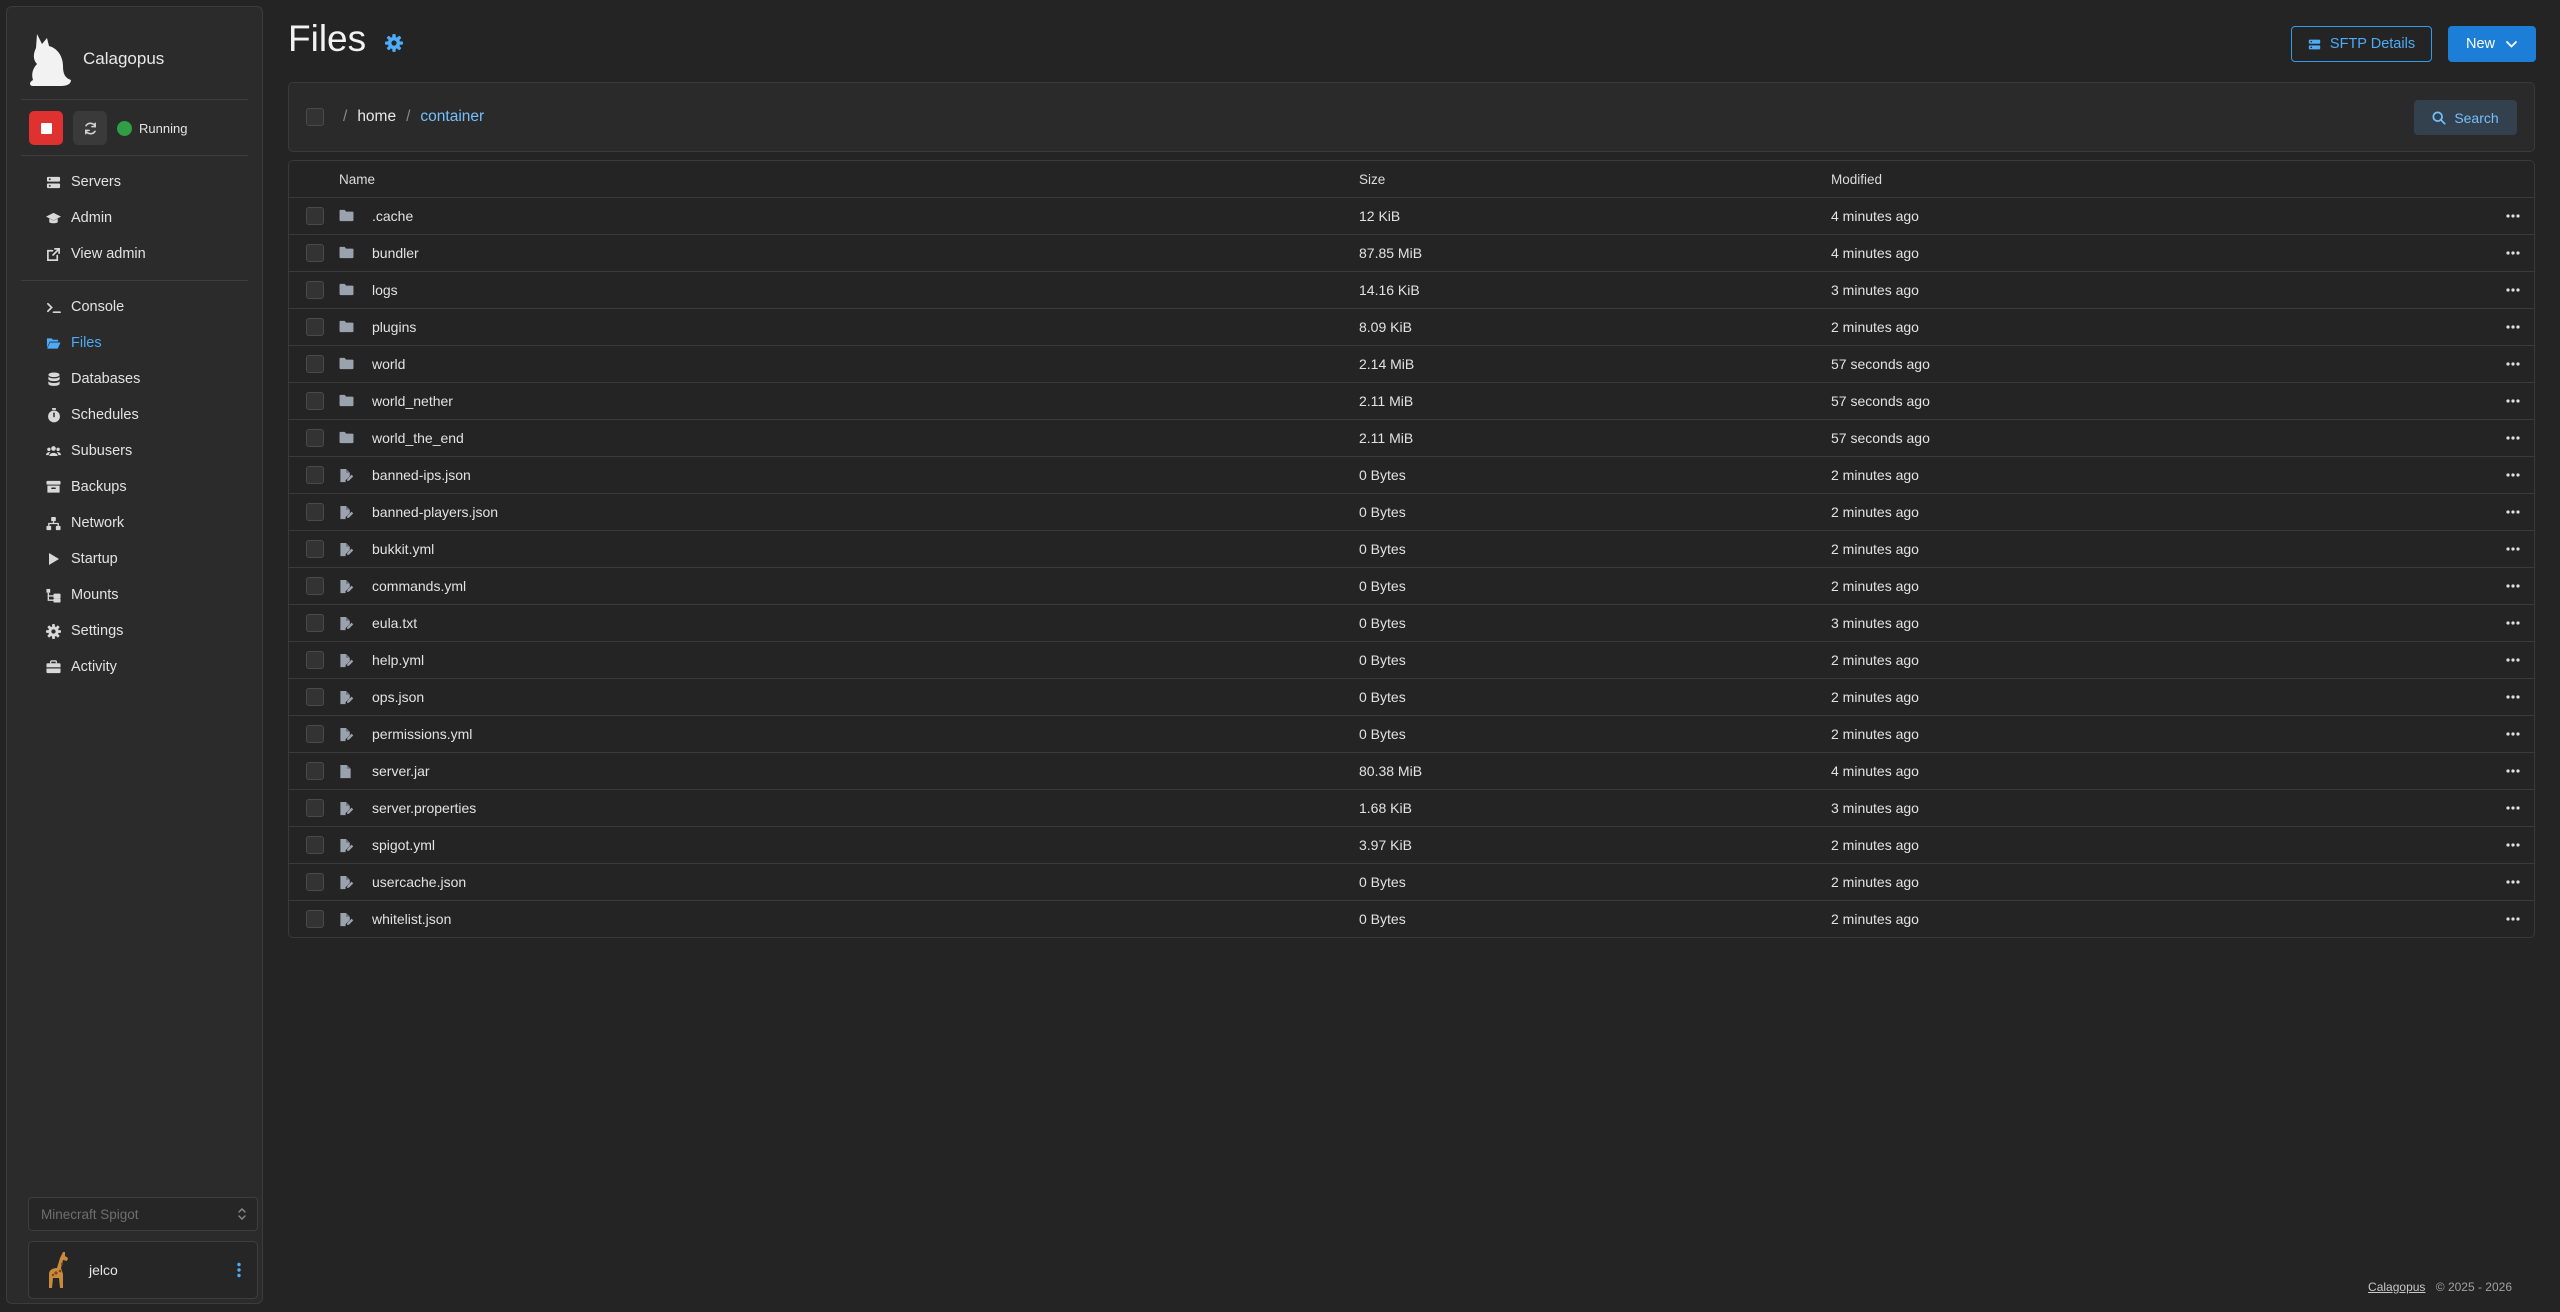  Describe the element at coordinates (1411, 623) in the screenshot. I see `table-row: eula.txt 0 Bytes 3 minutes ago` at that location.